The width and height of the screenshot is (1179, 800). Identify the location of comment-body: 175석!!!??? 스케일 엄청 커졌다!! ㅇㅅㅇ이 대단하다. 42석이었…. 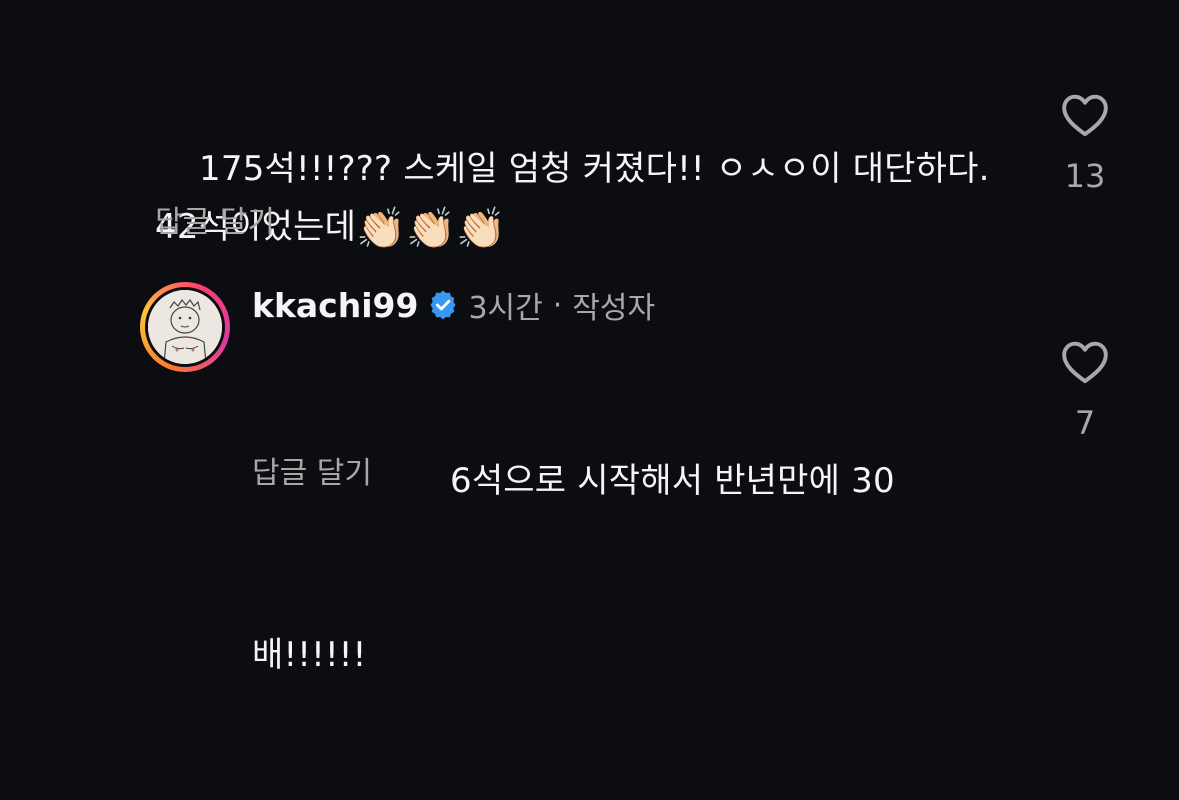
(578, 198).